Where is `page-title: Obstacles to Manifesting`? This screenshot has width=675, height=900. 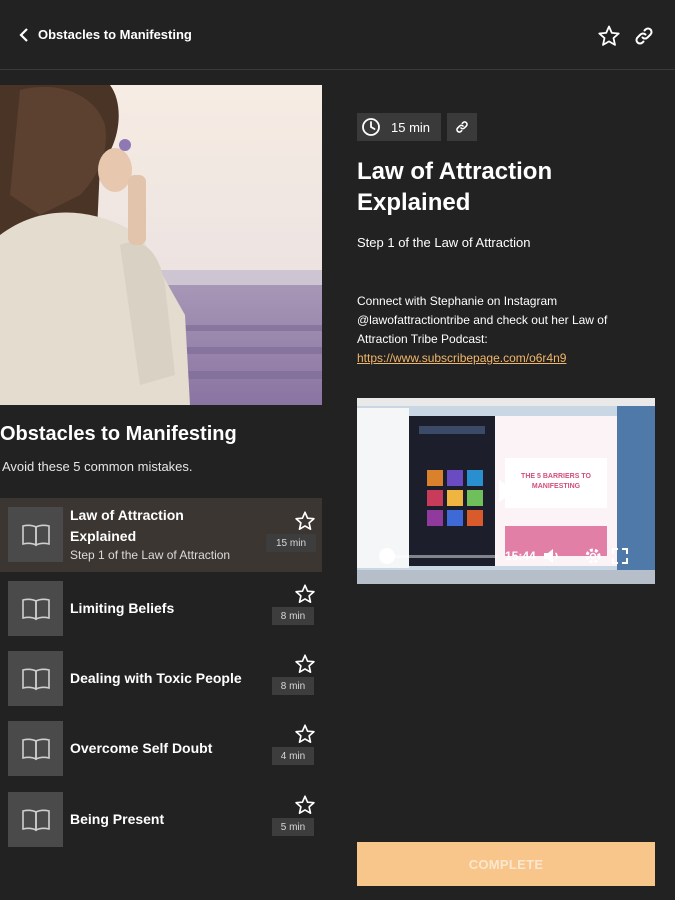
page-title: Obstacles to Manifesting is located at coordinates (115, 34).